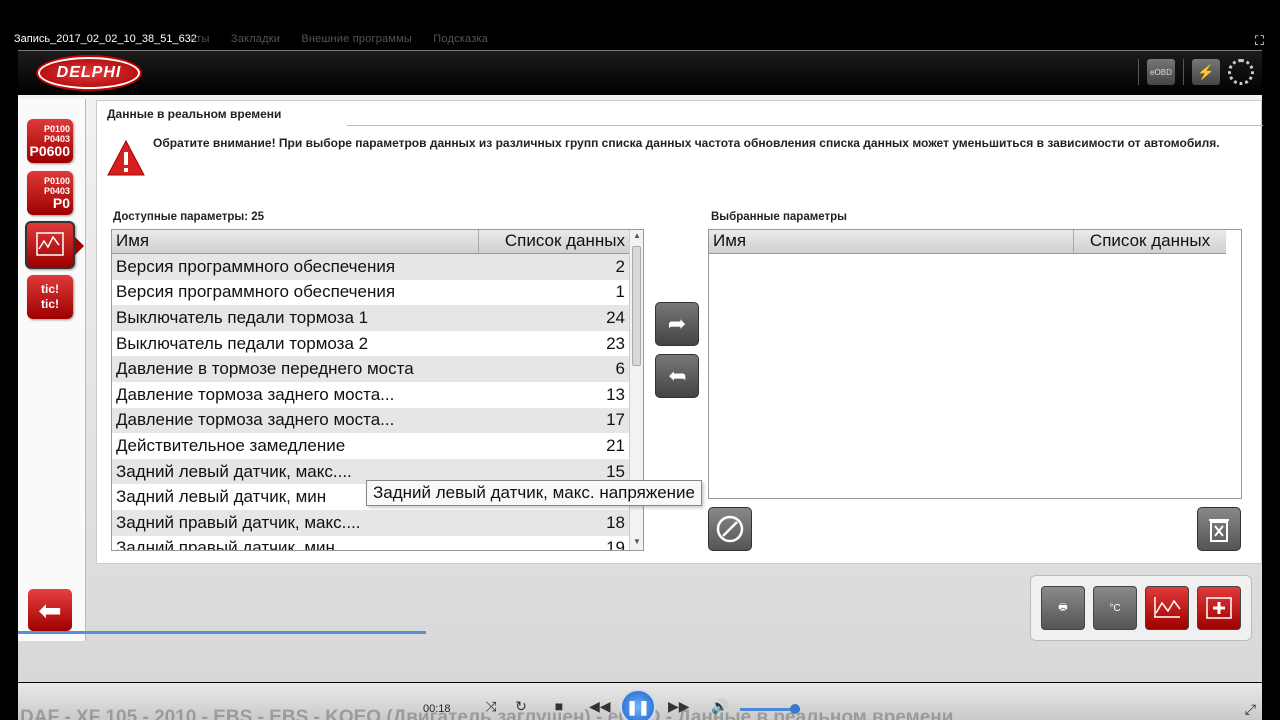  What do you see at coordinates (1206, 72) in the screenshot?
I see `connection-icon: ⚡` at bounding box center [1206, 72].